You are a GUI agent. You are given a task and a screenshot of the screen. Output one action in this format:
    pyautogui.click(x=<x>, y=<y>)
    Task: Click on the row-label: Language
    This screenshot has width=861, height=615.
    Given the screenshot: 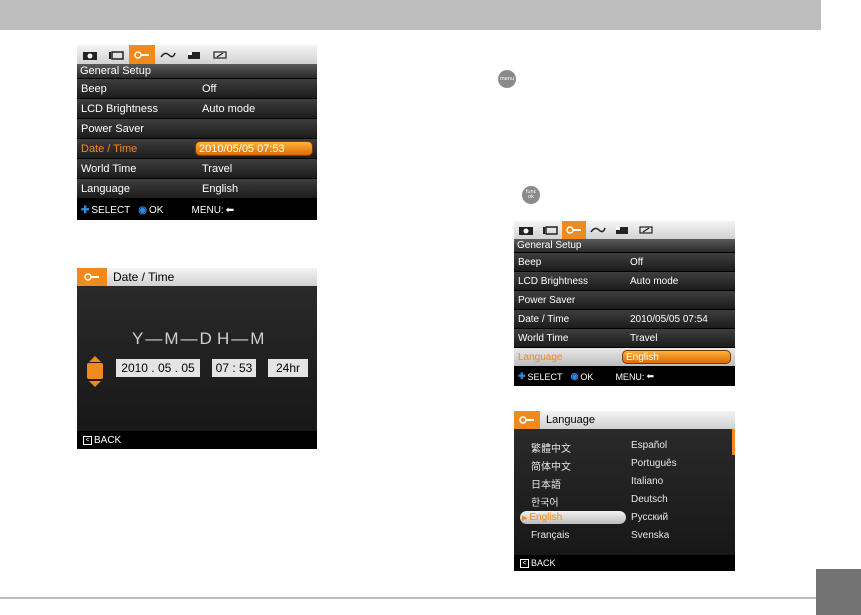 What is the action you would take?
    pyautogui.click(x=105, y=188)
    